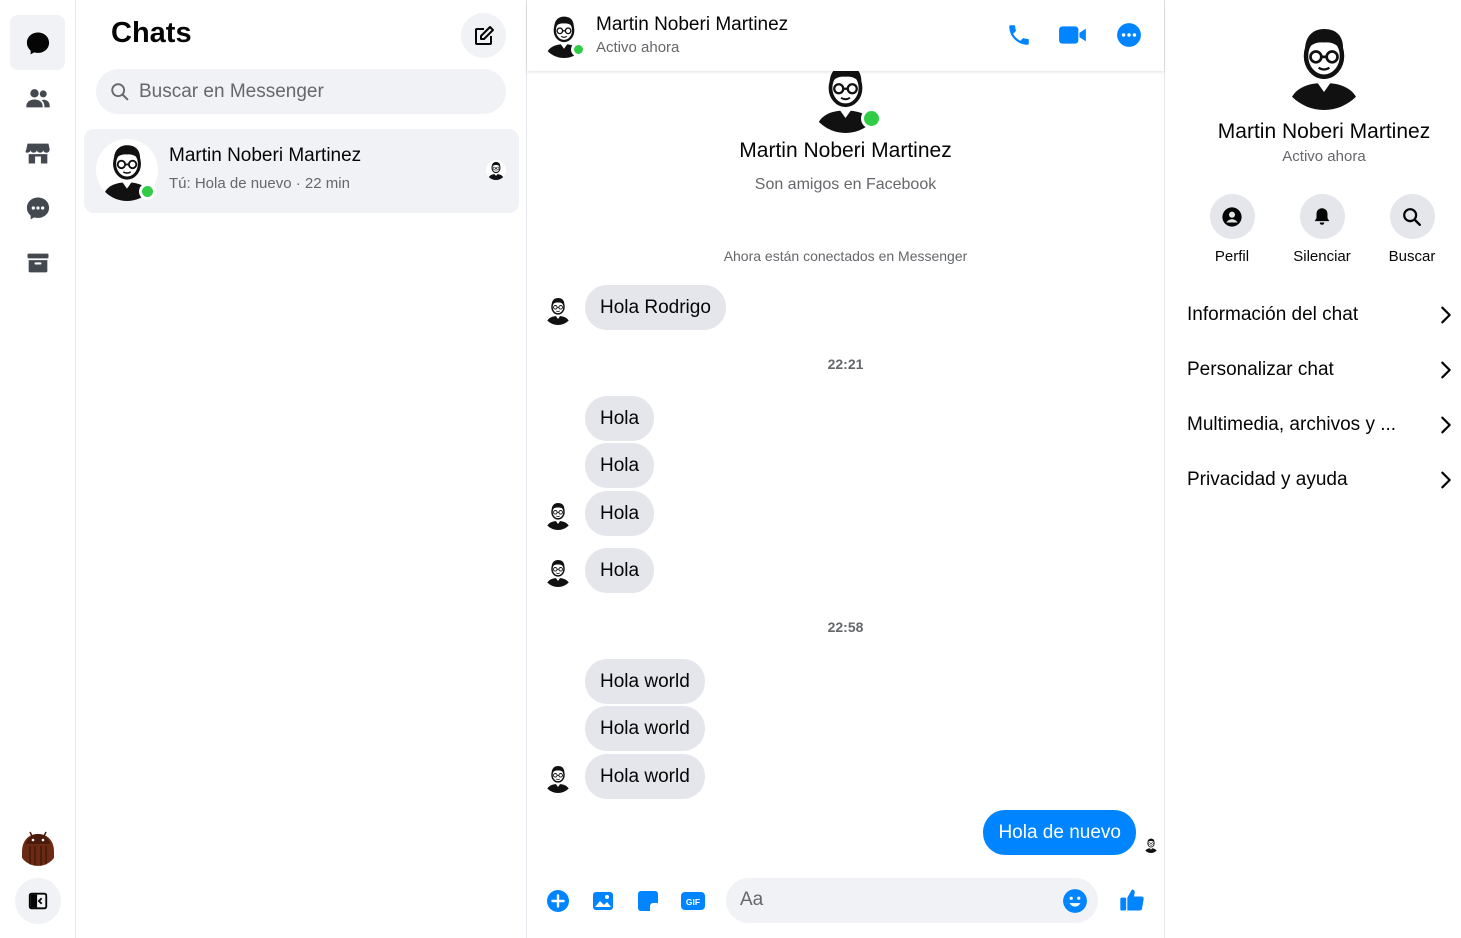 This screenshot has height=938, width=1461. Describe the element at coordinates (655, 307) in the screenshot. I see `message-bubble-incoming: Hola Rodrigo` at that location.